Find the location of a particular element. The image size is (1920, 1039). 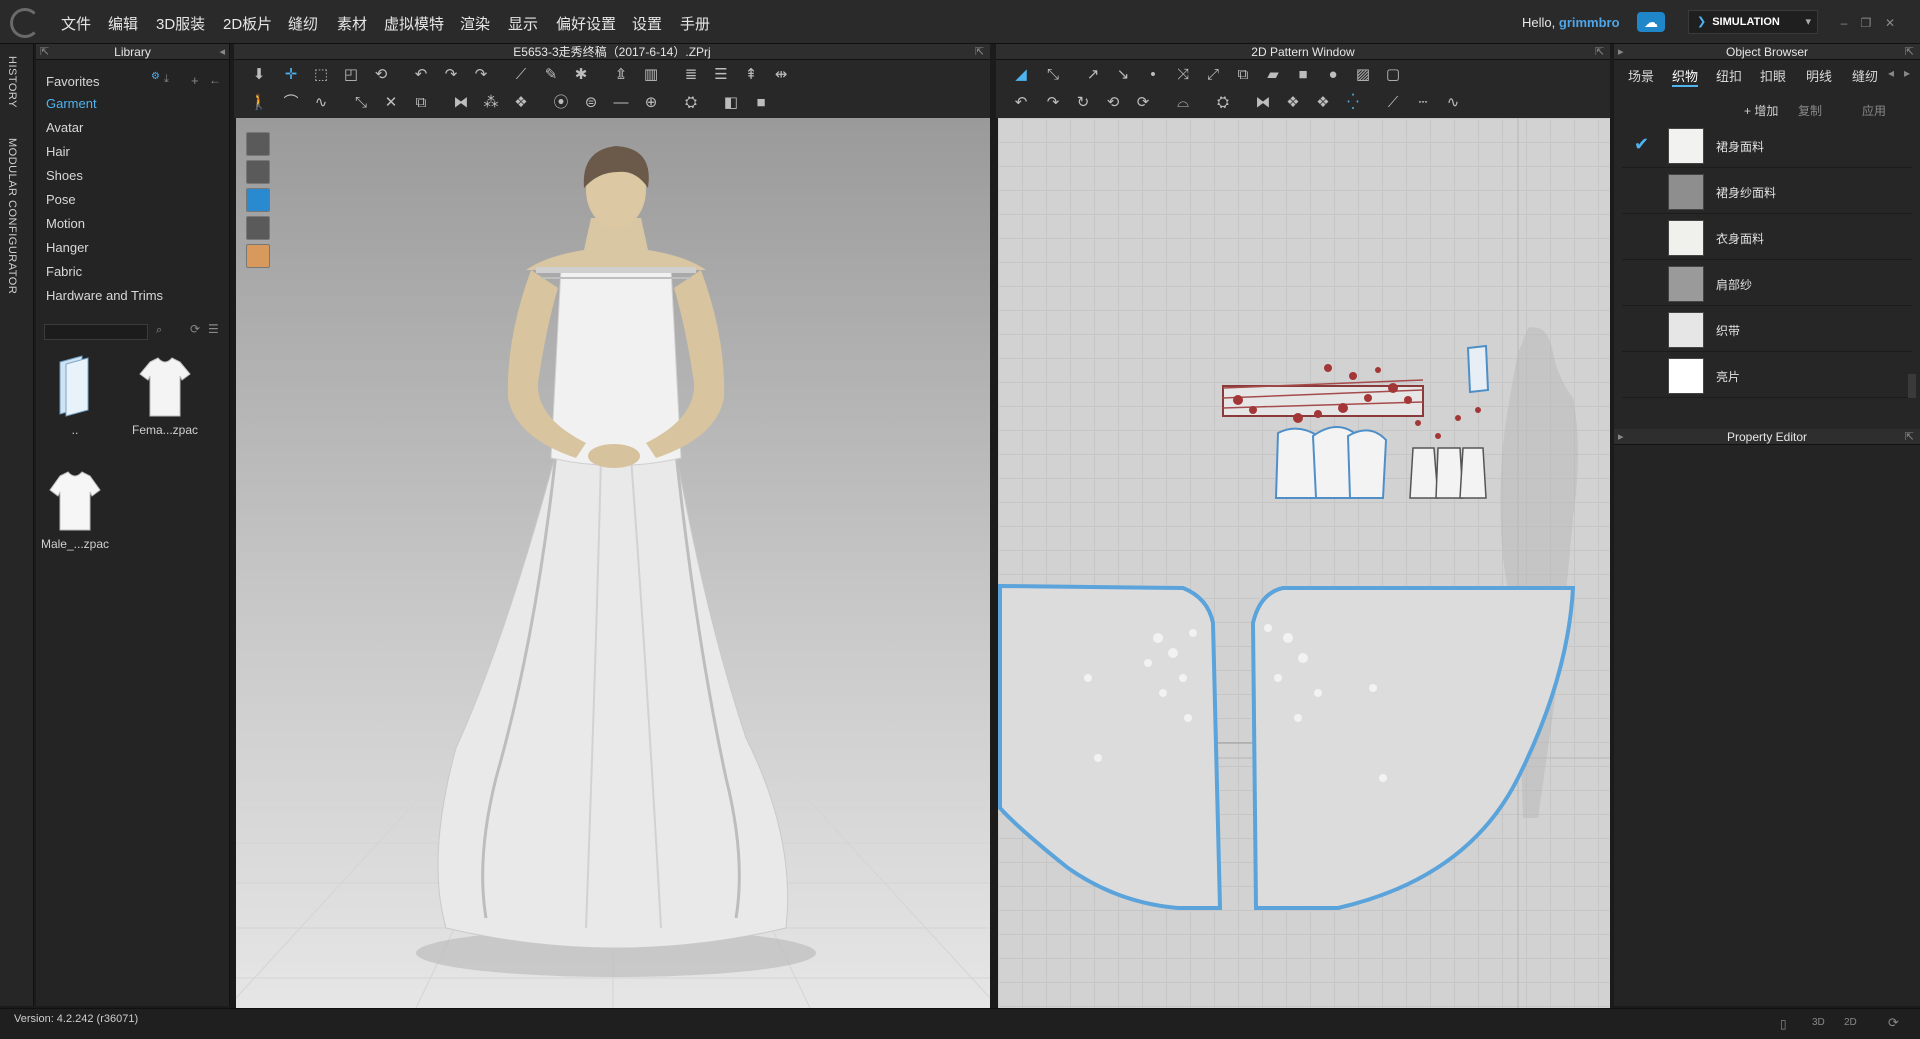

fabric-row: 织带 is located at coordinates (1767, 330).